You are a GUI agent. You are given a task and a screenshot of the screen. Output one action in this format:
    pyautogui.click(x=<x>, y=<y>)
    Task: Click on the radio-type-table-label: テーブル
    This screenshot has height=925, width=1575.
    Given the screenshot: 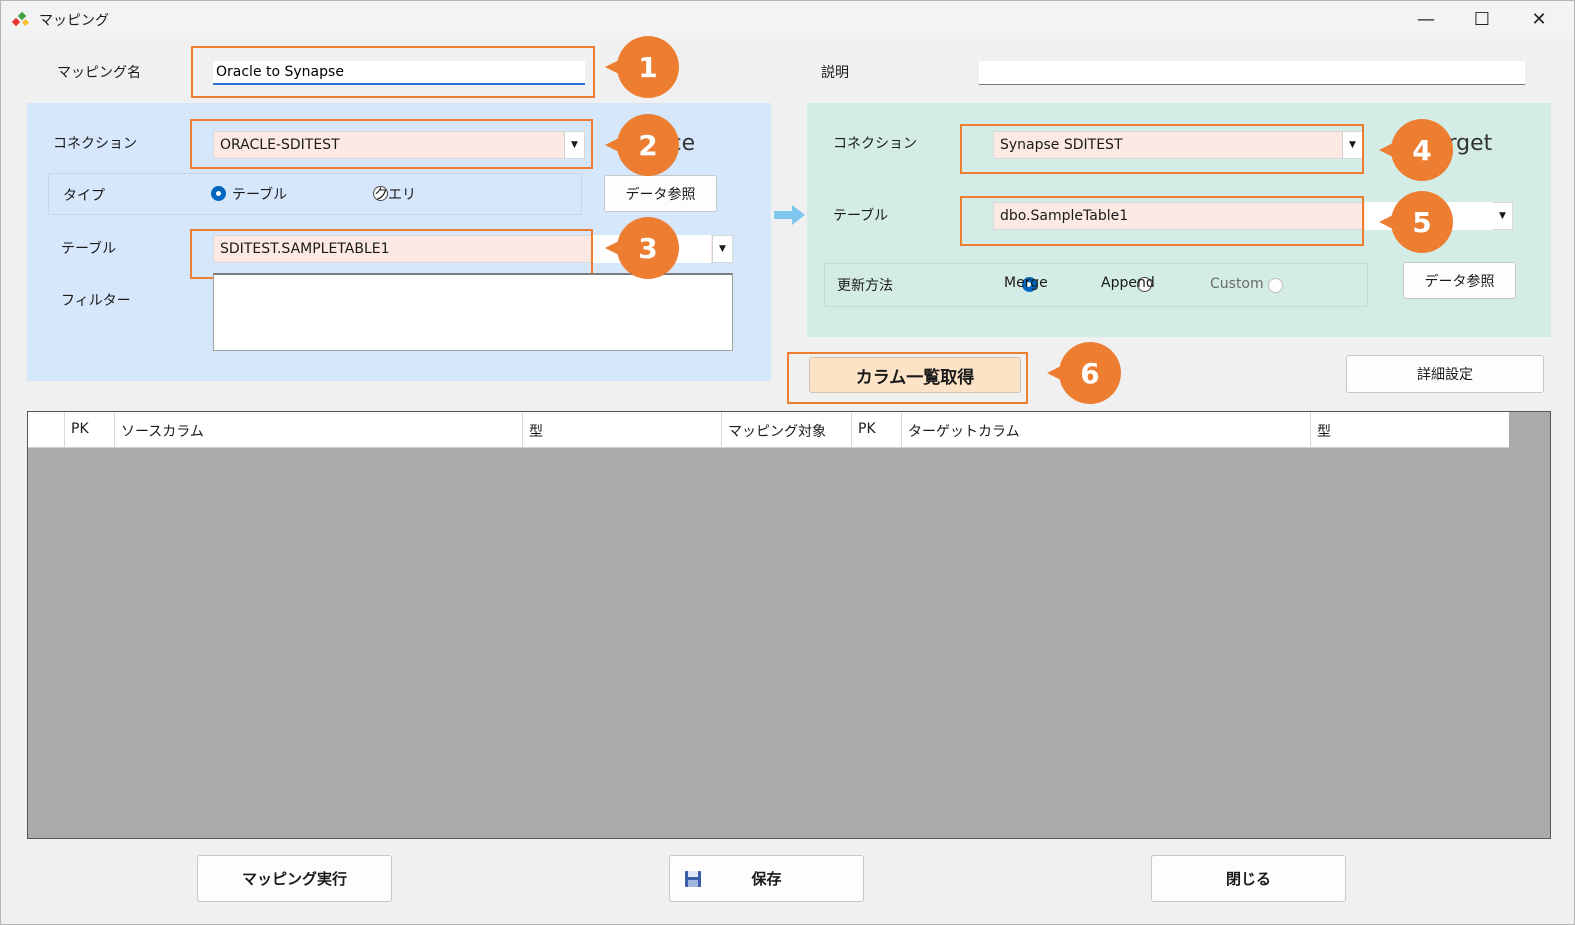 What is the action you would take?
    pyautogui.click(x=260, y=195)
    